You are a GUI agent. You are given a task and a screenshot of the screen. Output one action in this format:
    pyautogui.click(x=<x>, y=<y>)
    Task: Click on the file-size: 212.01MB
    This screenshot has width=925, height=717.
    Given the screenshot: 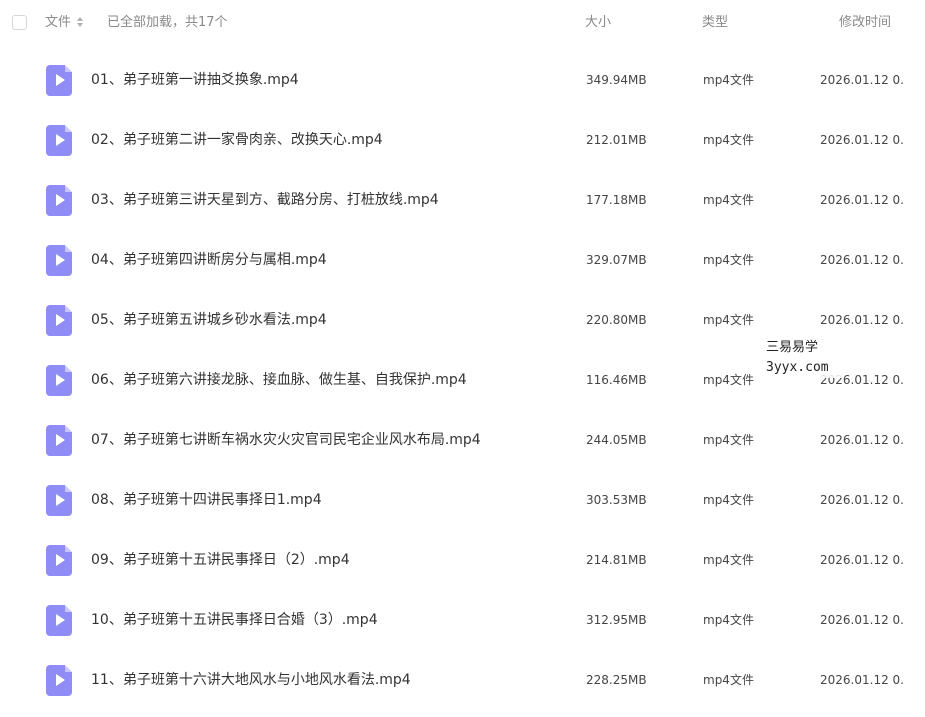 What is the action you would take?
    pyautogui.click(x=616, y=140)
    